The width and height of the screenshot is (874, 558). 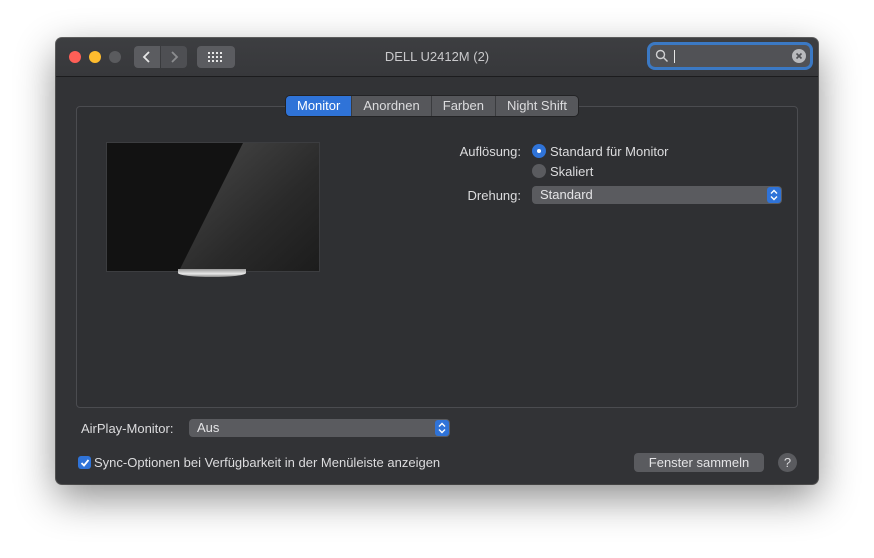 What do you see at coordinates (437, 57) in the screenshot?
I see `title-bar: DELL U2412M (2)` at bounding box center [437, 57].